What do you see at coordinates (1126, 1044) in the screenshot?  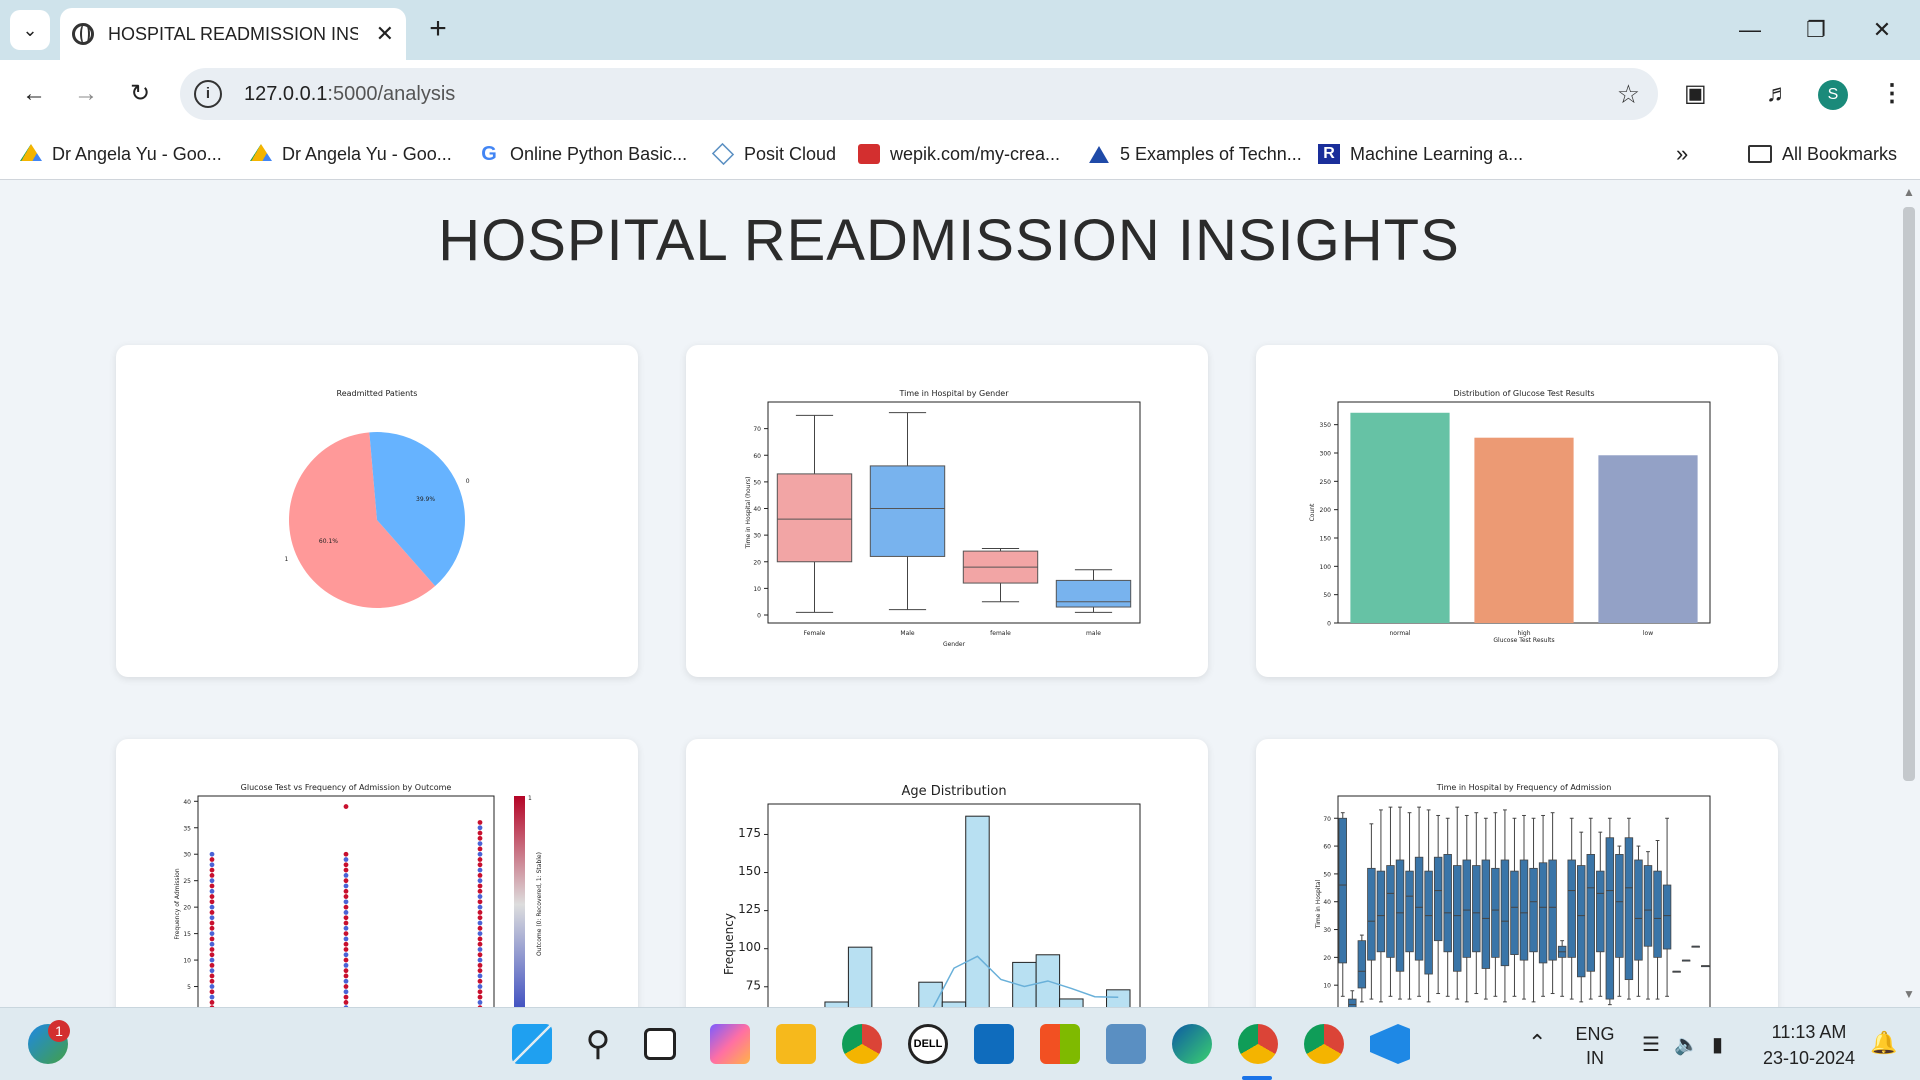 I see `control-panel-icon` at bounding box center [1126, 1044].